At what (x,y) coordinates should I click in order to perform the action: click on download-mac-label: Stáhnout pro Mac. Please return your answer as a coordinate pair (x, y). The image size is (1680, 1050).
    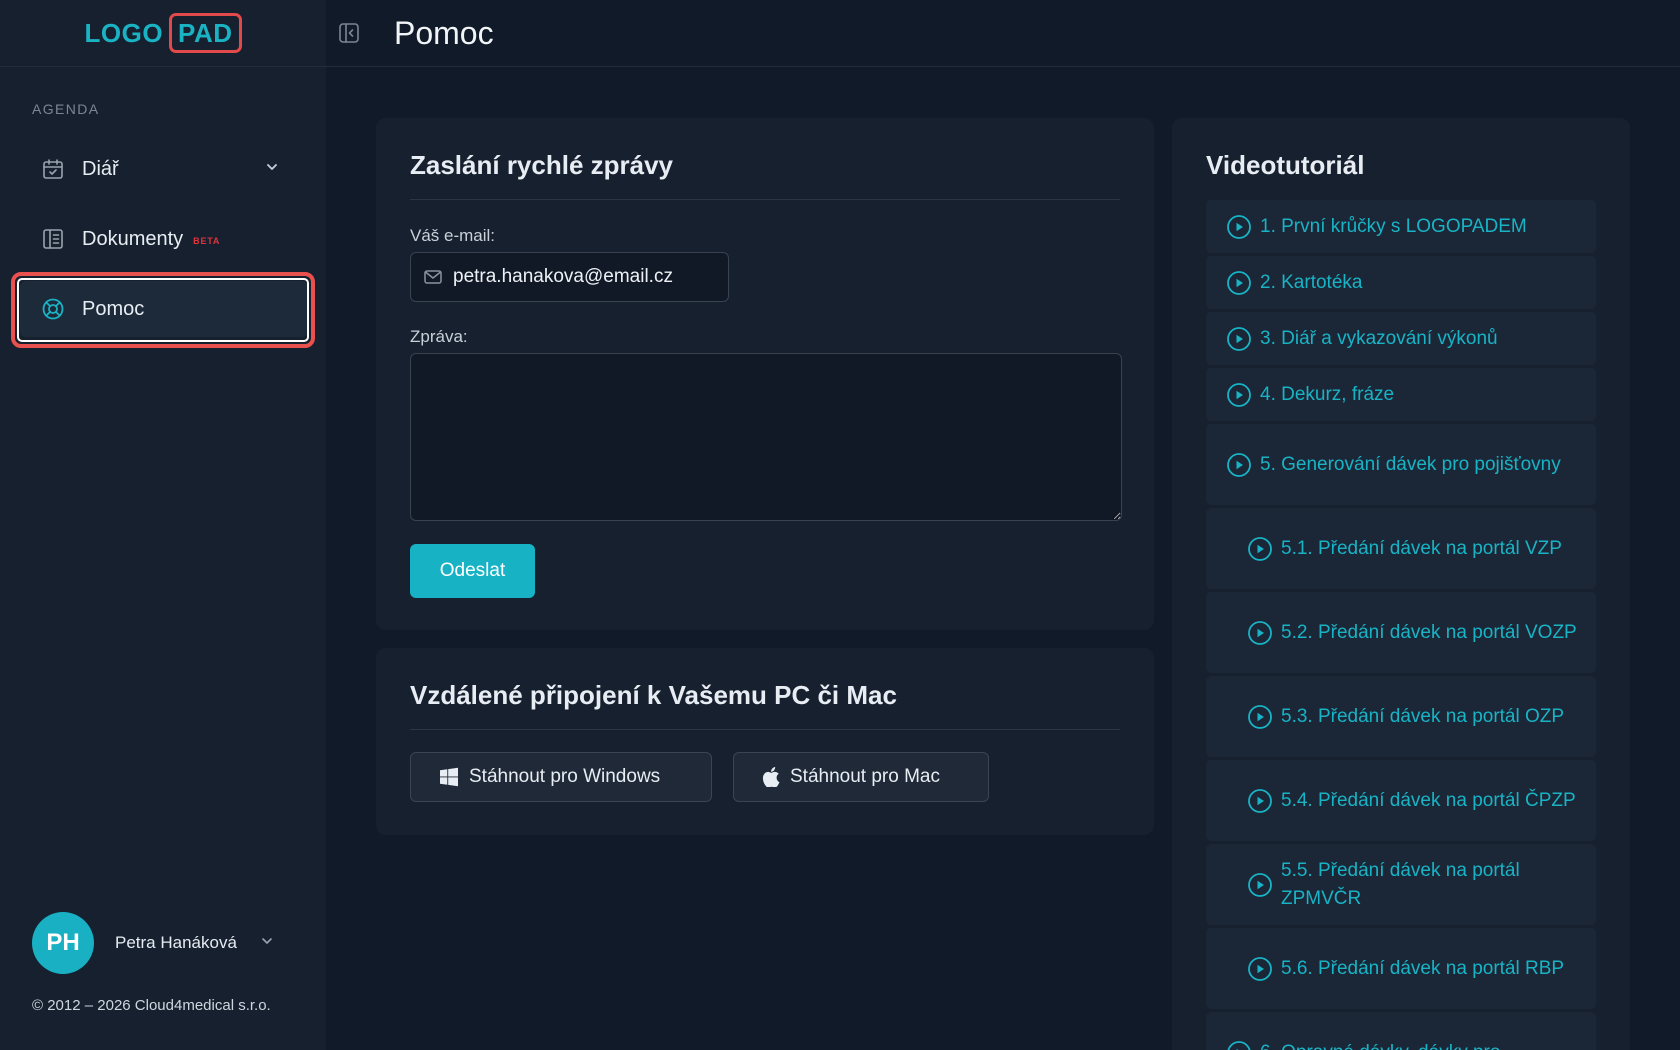
    Looking at the image, I should click on (865, 776).